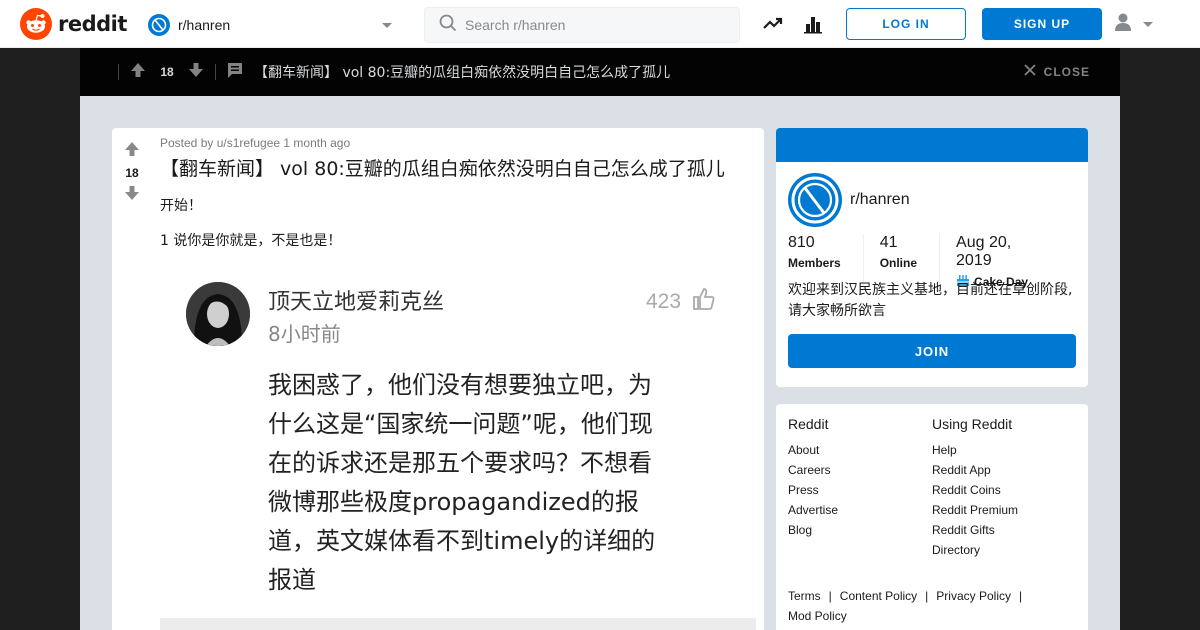 This screenshot has height=630, width=1200. Describe the element at coordinates (235, 72) in the screenshot. I see `comment-icon` at that location.